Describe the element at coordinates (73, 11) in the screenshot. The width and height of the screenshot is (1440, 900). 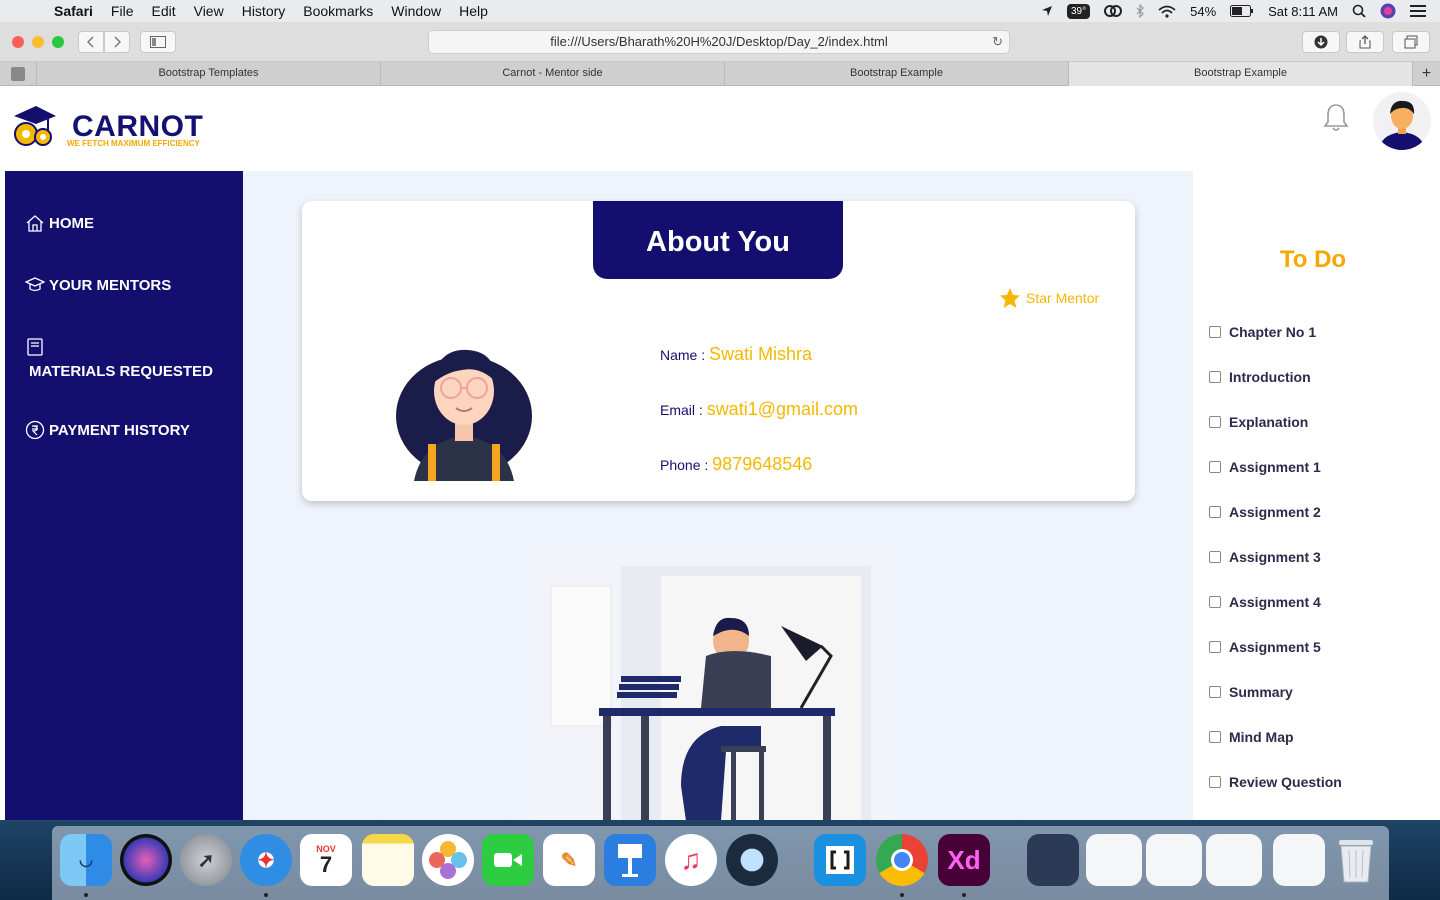
I see `menu-app-name: Safari` at that location.